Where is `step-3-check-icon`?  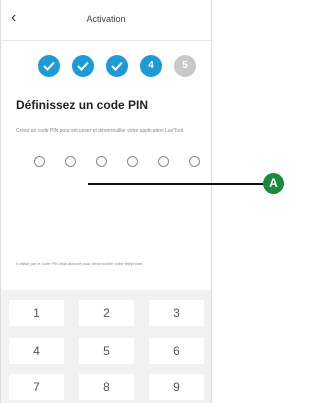 step-3-check-icon is located at coordinates (117, 66).